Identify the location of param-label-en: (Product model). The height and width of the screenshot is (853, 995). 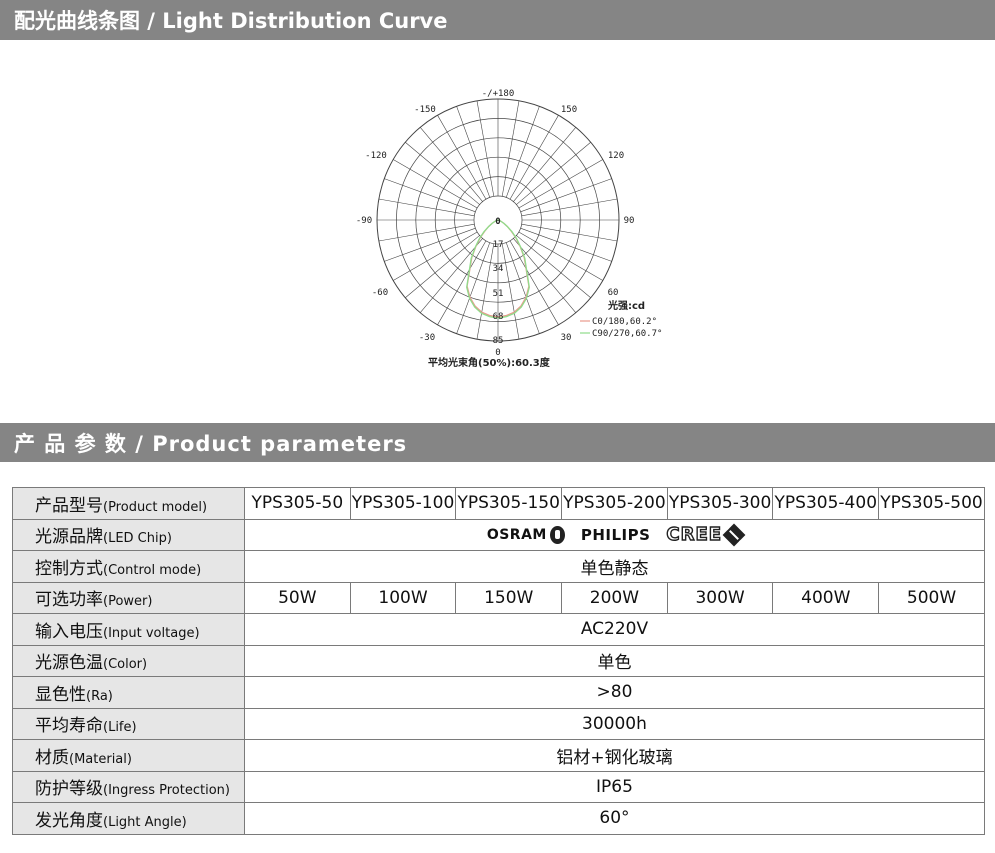
(155, 507).